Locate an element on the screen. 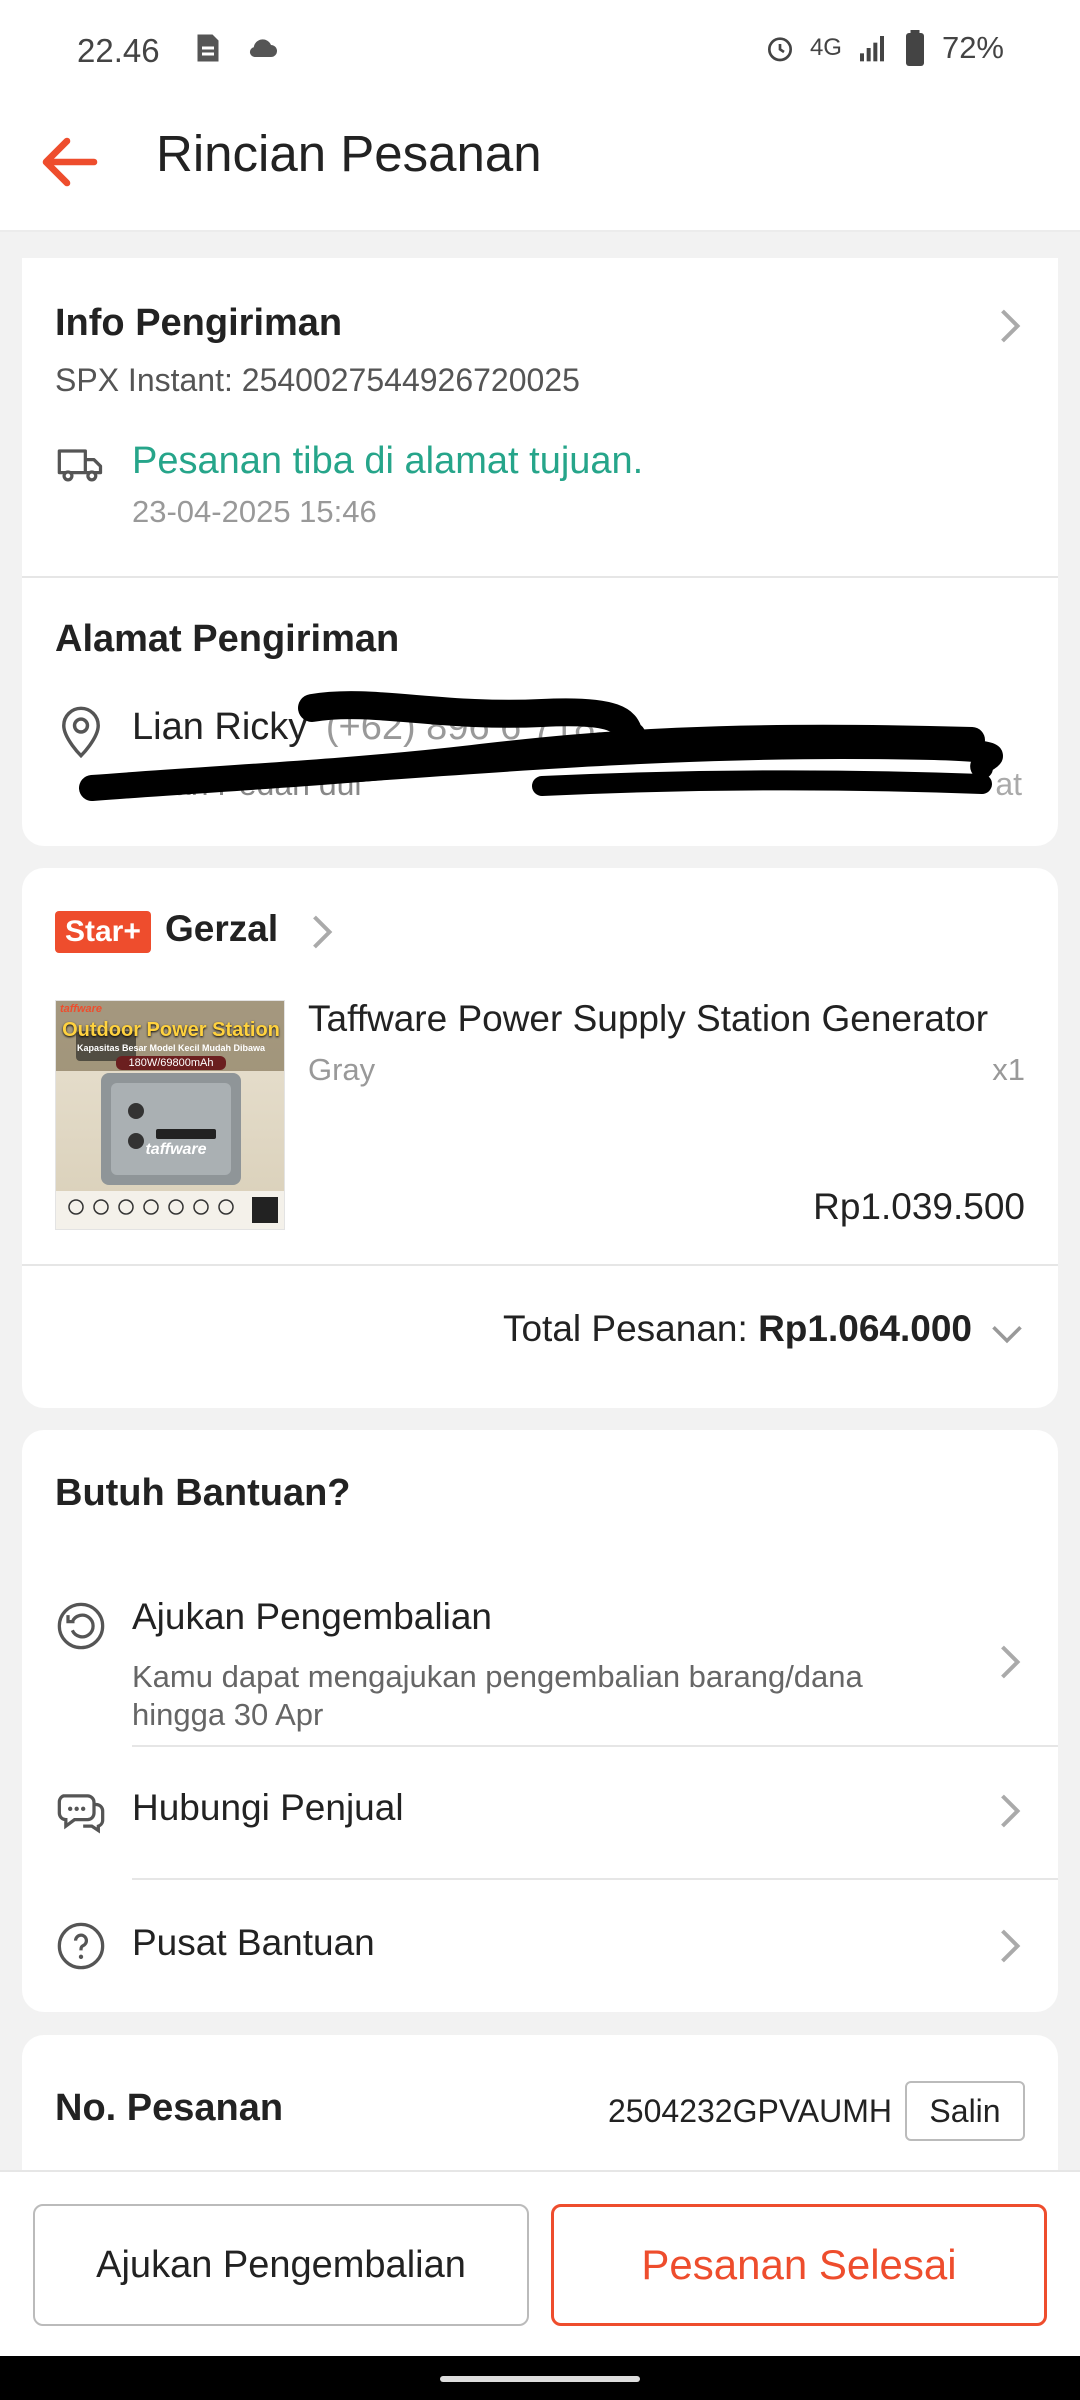  product-name: Taffware Power Supply Station Generator is located at coordinates (648, 1018).